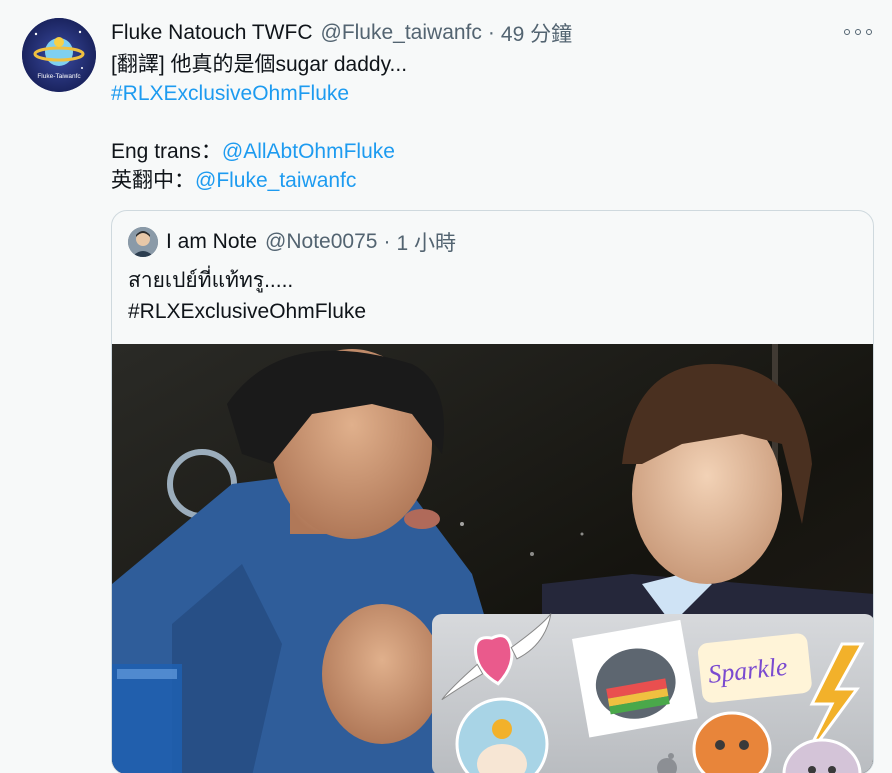 The width and height of the screenshot is (892, 773). What do you see at coordinates (536, 33) in the screenshot?
I see `tweet-time: 49 分鐘` at bounding box center [536, 33].